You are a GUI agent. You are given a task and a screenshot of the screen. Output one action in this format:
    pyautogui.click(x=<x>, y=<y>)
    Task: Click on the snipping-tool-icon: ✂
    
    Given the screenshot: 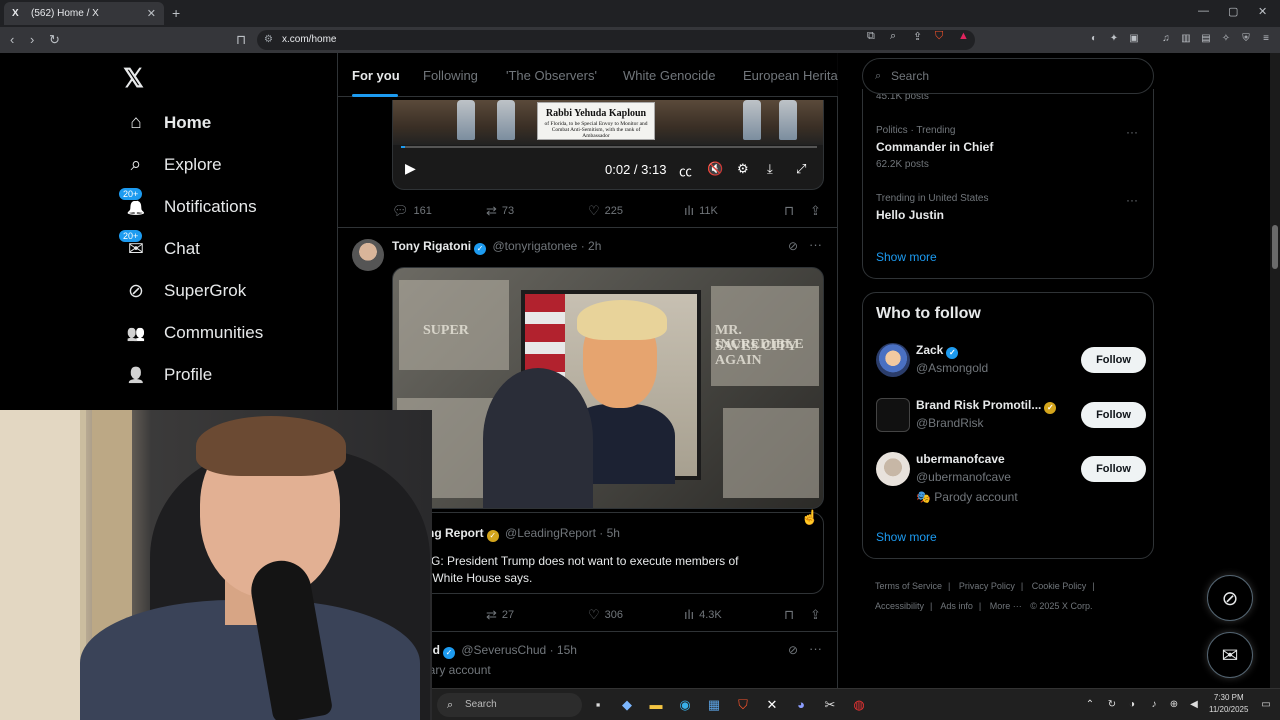 What is the action you would take?
    pyautogui.click(x=830, y=705)
    